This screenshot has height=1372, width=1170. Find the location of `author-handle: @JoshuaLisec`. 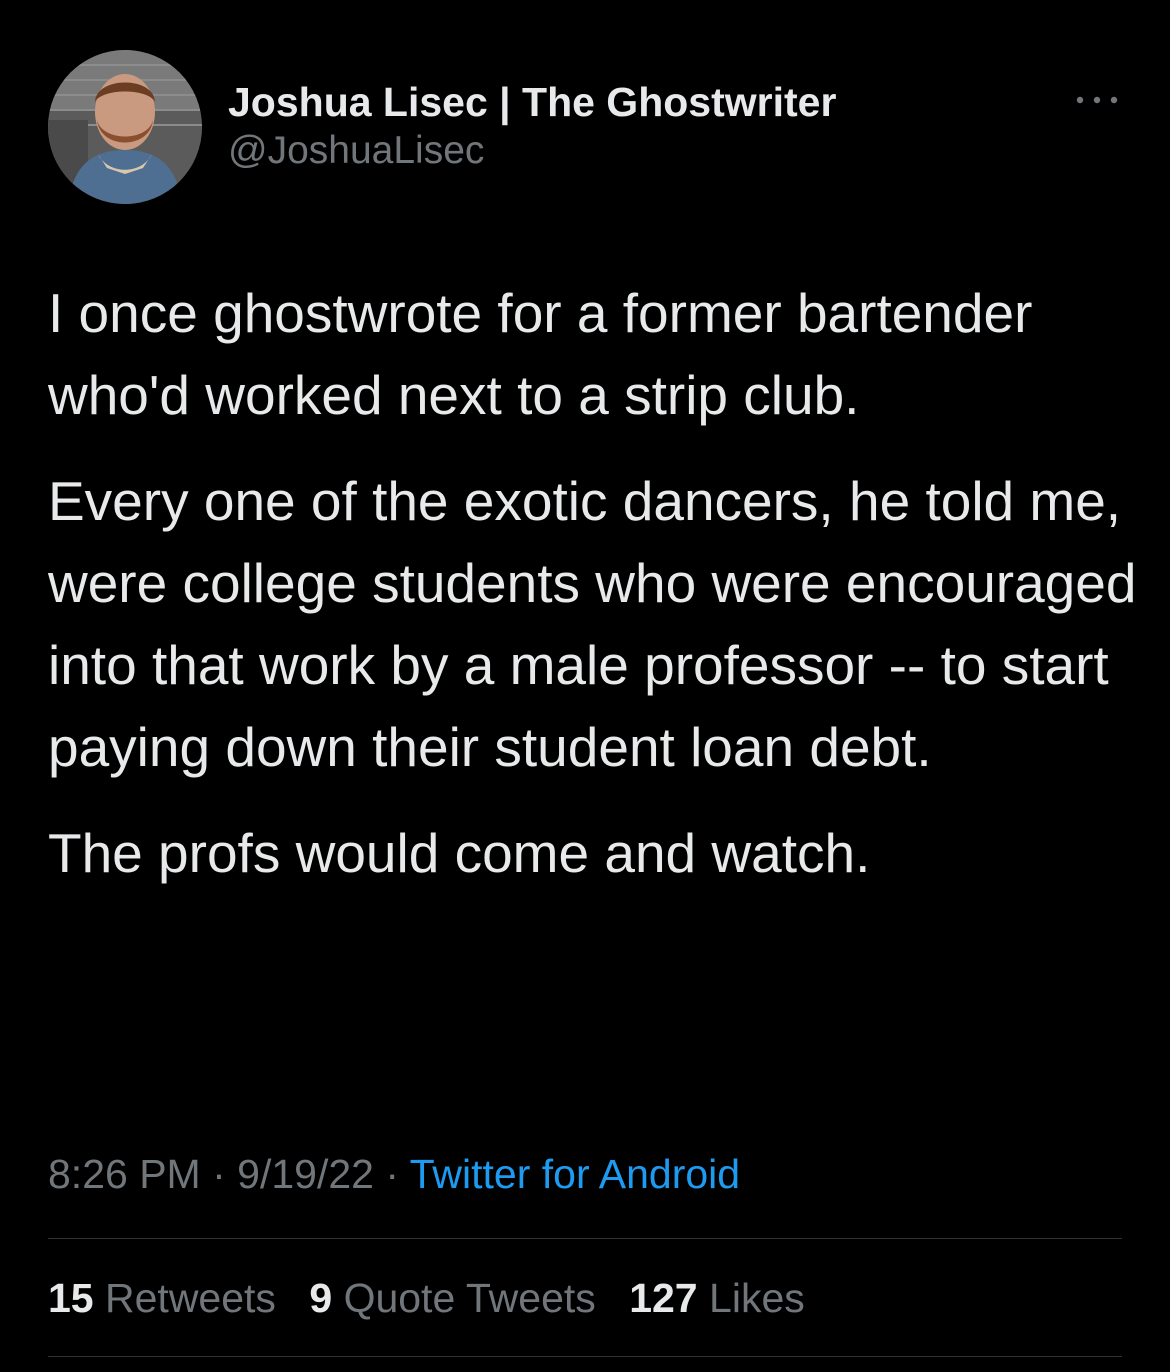

author-handle: @JoshuaLisec is located at coordinates (532, 151).